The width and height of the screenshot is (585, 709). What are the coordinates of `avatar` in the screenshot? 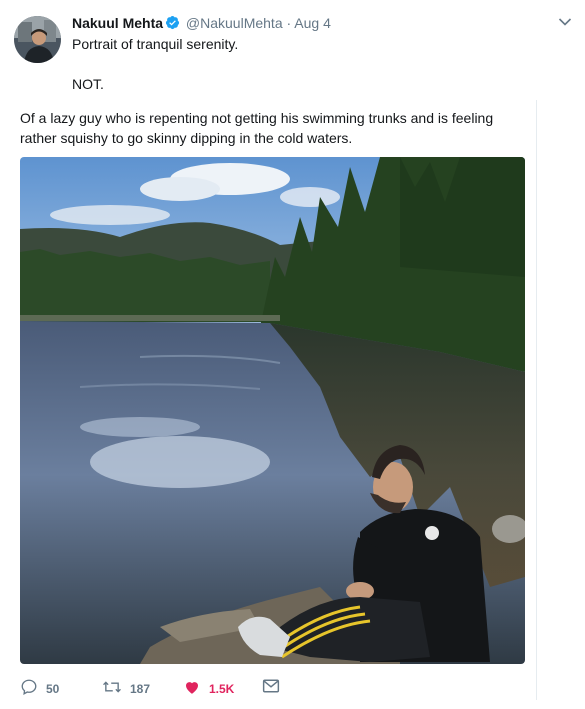 It's located at (37, 39).